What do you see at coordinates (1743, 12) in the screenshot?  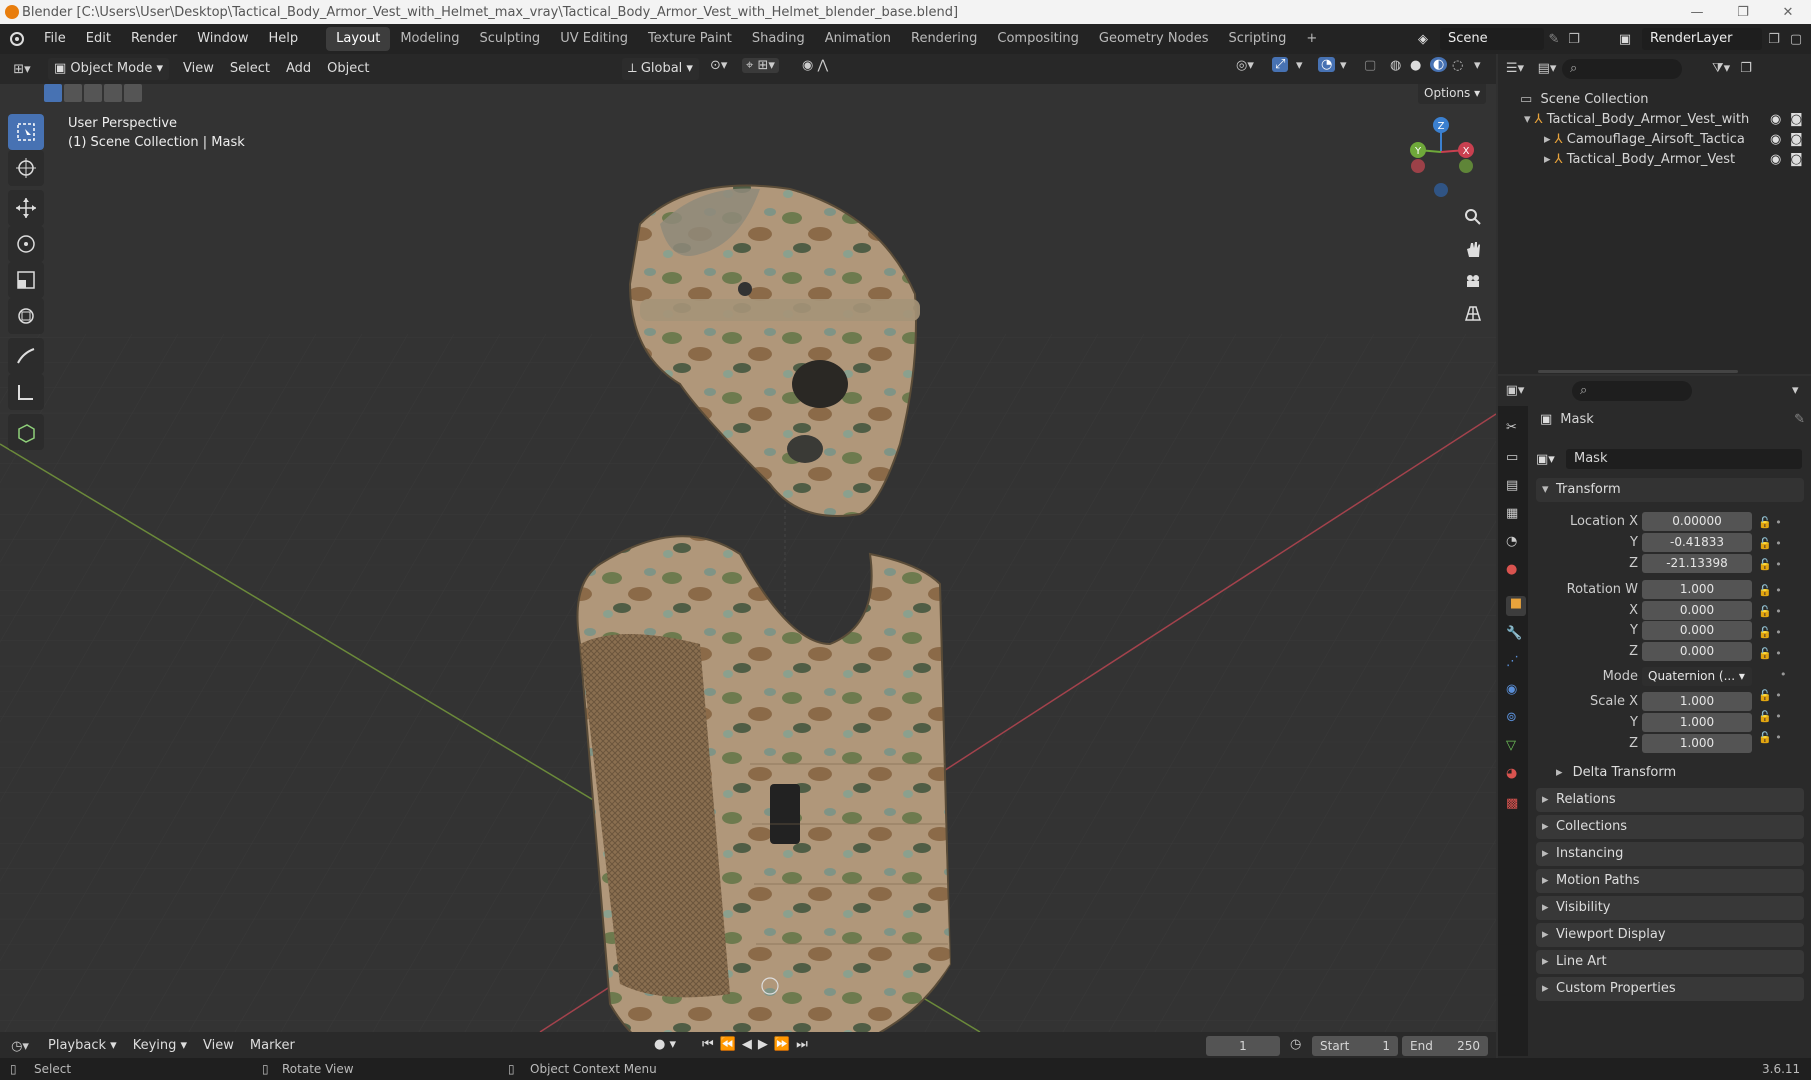 I see `maximize-button: ❐` at bounding box center [1743, 12].